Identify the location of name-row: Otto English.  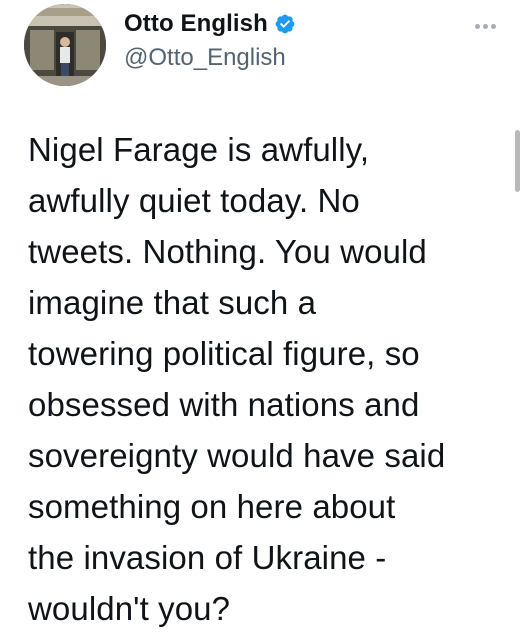
(210, 24).